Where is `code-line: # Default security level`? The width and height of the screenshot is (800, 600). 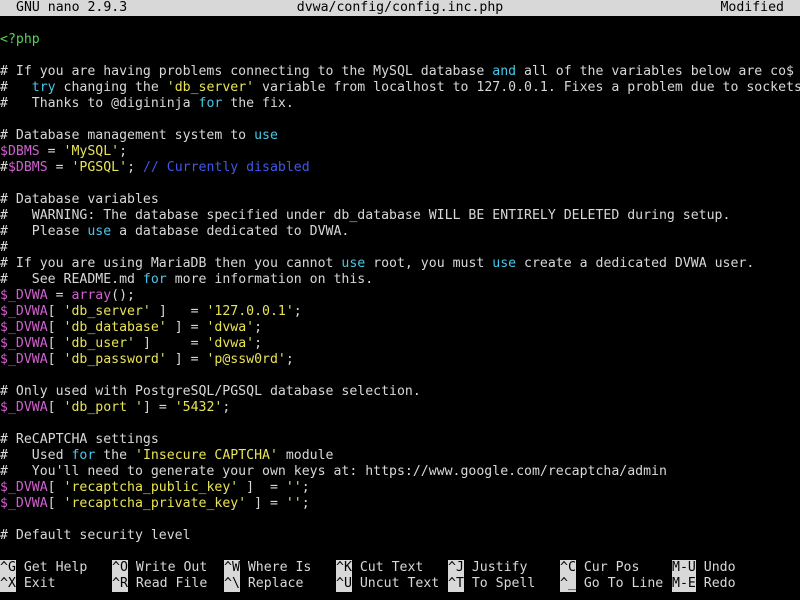
code-line: # Default security level is located at coordinates (400, 536).